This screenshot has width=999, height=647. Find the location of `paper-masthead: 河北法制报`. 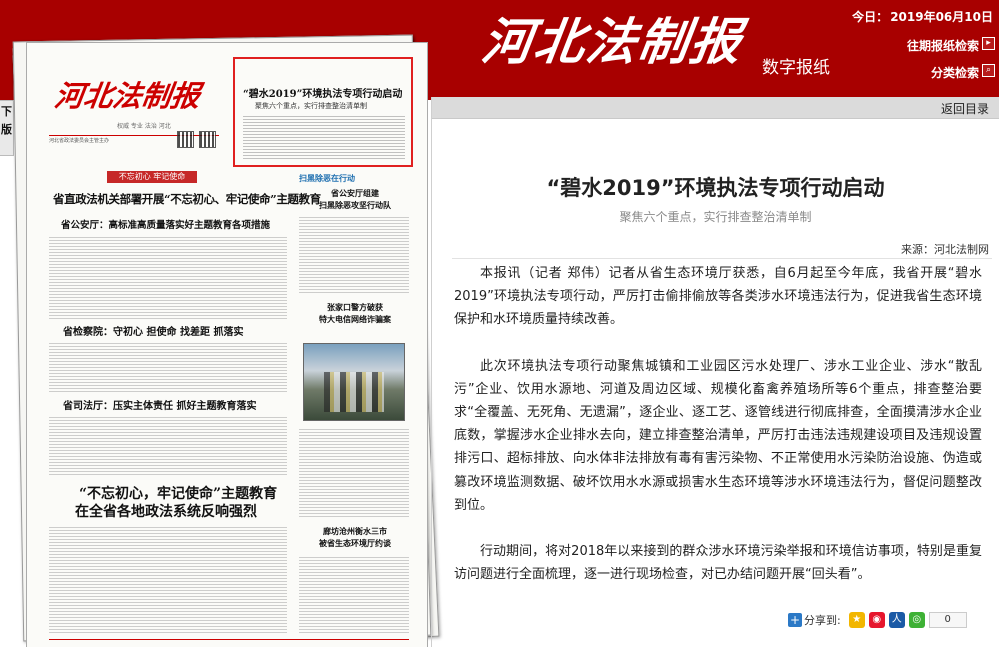

paper-masthead: 河北法制报 is located at coordinates (127, 96).